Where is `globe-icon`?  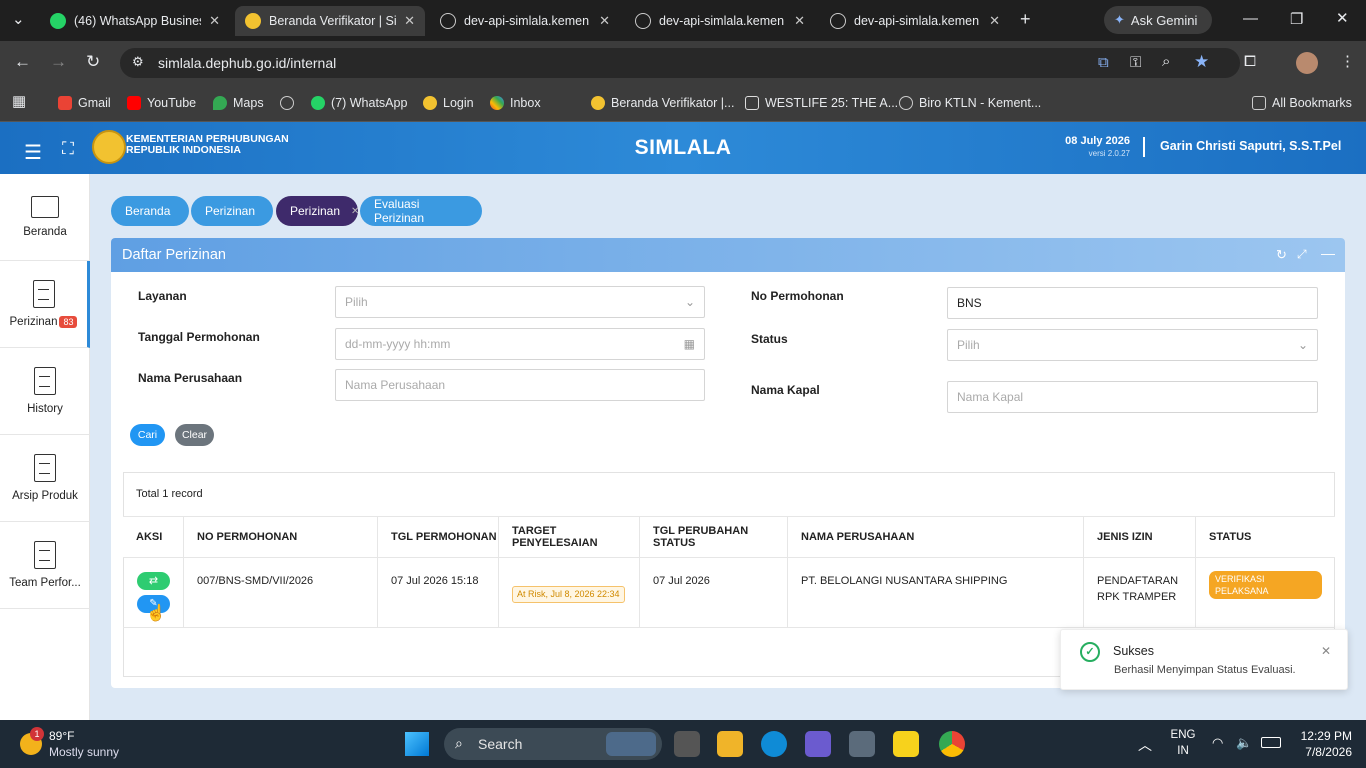 globe-icon is located at coordinates (906, 103).